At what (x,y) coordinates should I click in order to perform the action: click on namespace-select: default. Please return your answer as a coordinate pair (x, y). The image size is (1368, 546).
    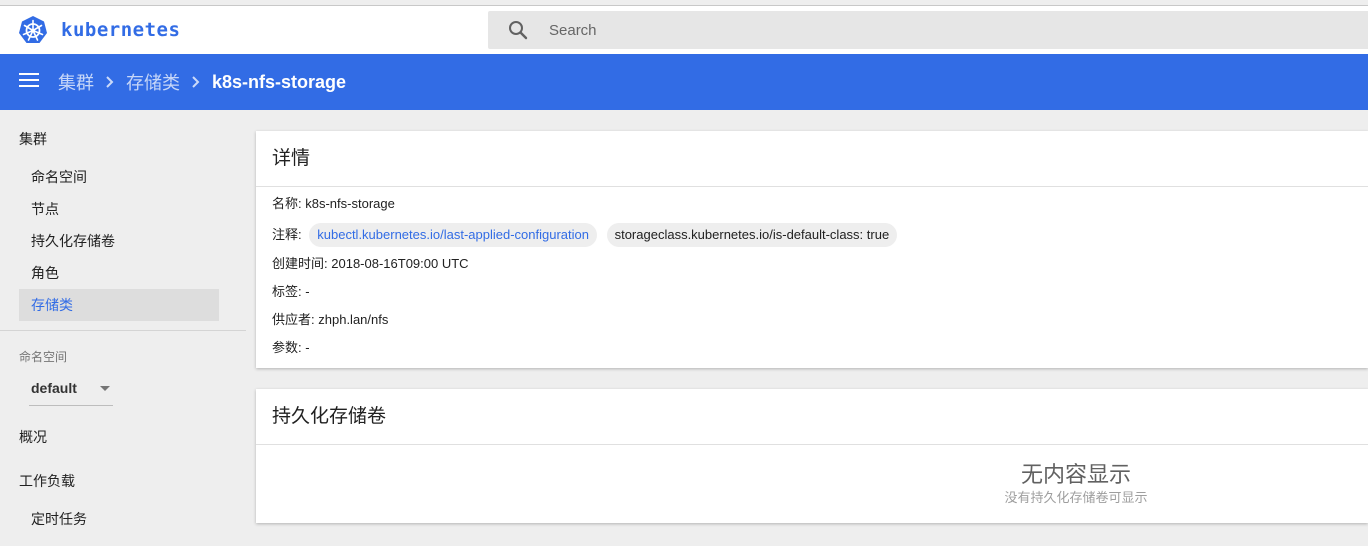
    Looking at the image, I should click on (71, 390).